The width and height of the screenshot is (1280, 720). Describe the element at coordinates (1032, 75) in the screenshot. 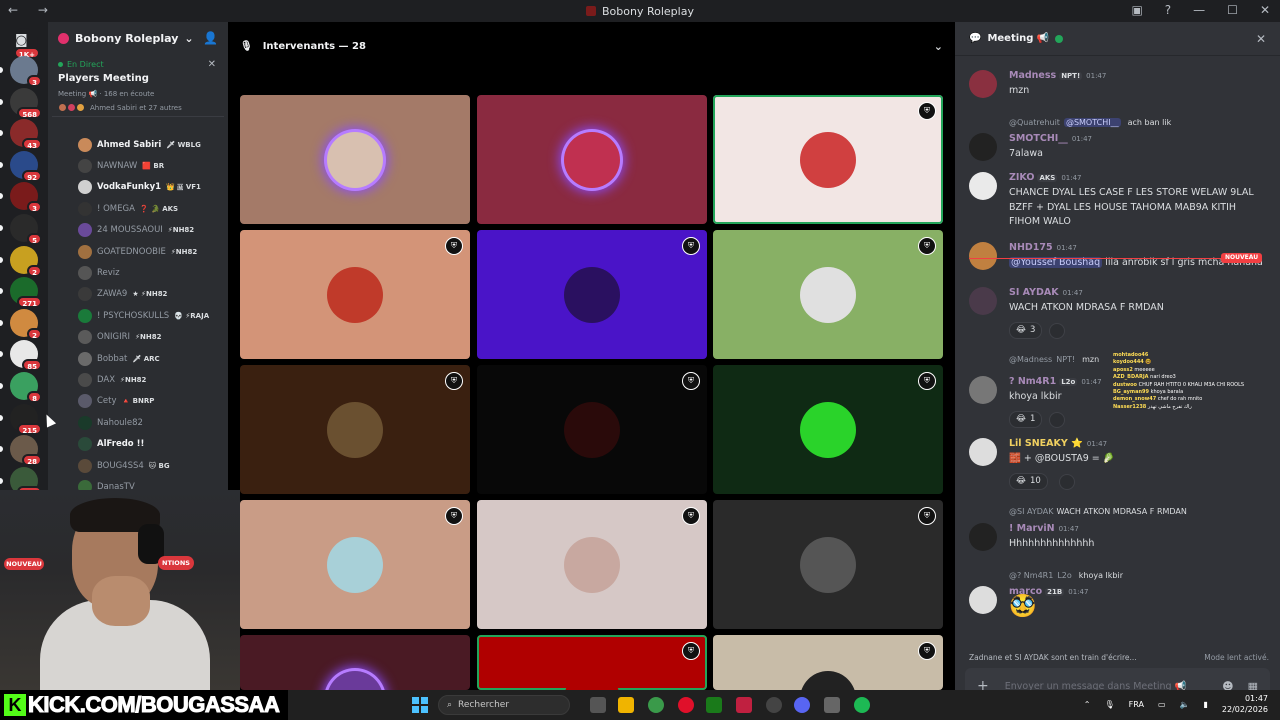

I see `username: Madness` at that location.